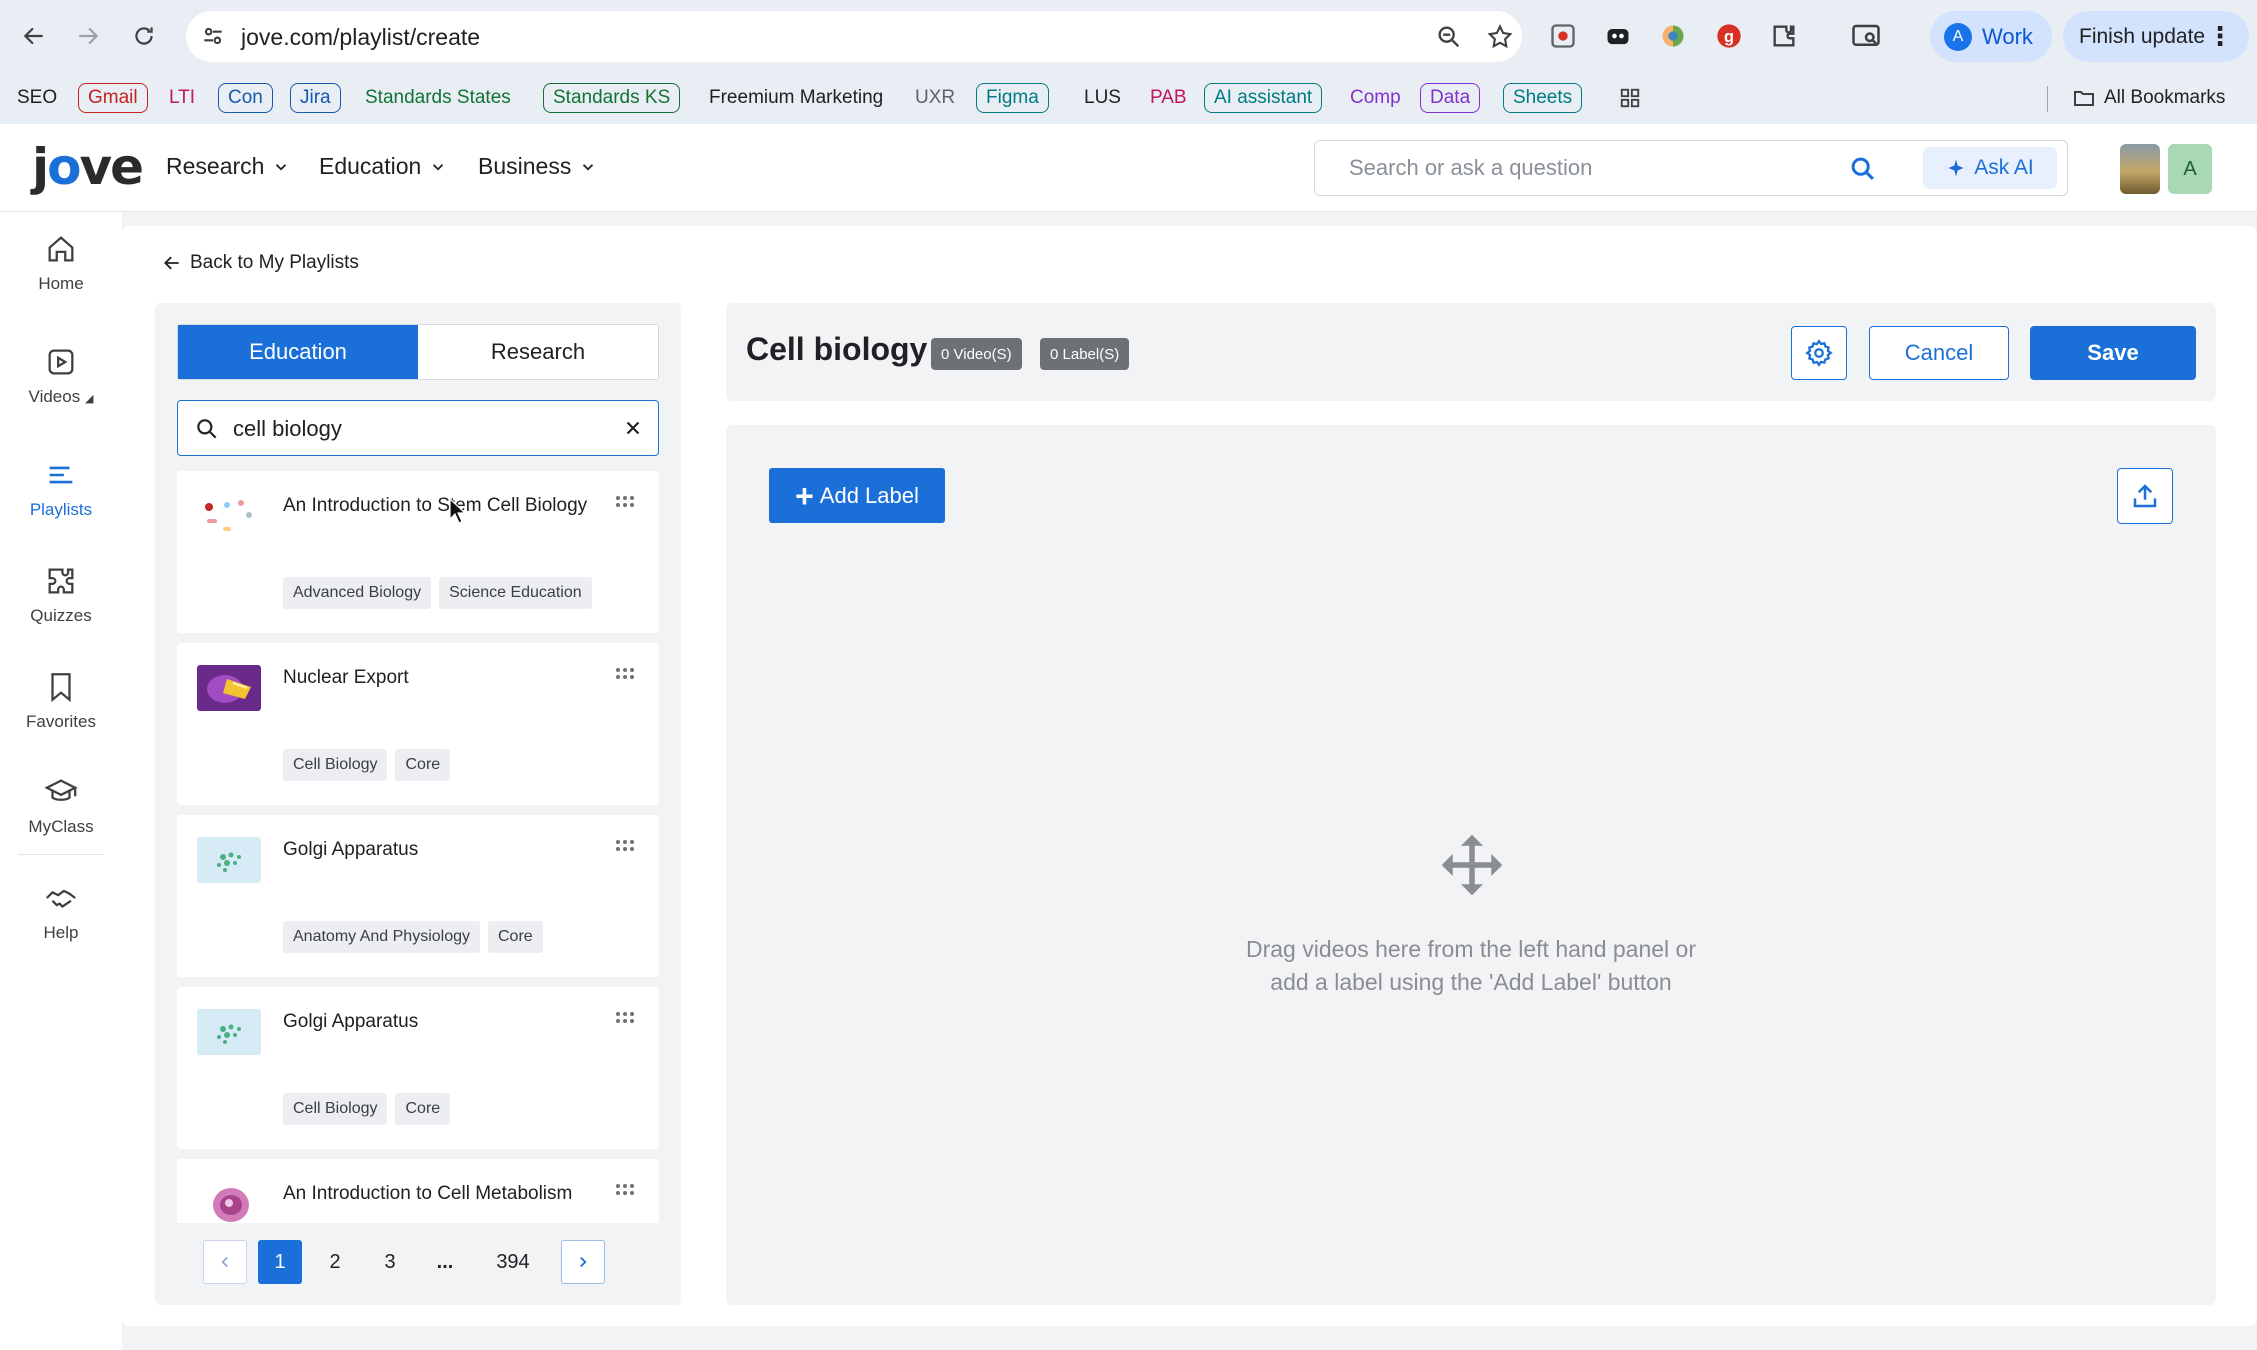 This screenshot has width=2257, height=1350. What do you see at coordinates (287, 429) in the screenshot?
I see `search-value: cell biology` at bounding box center [287, 429].